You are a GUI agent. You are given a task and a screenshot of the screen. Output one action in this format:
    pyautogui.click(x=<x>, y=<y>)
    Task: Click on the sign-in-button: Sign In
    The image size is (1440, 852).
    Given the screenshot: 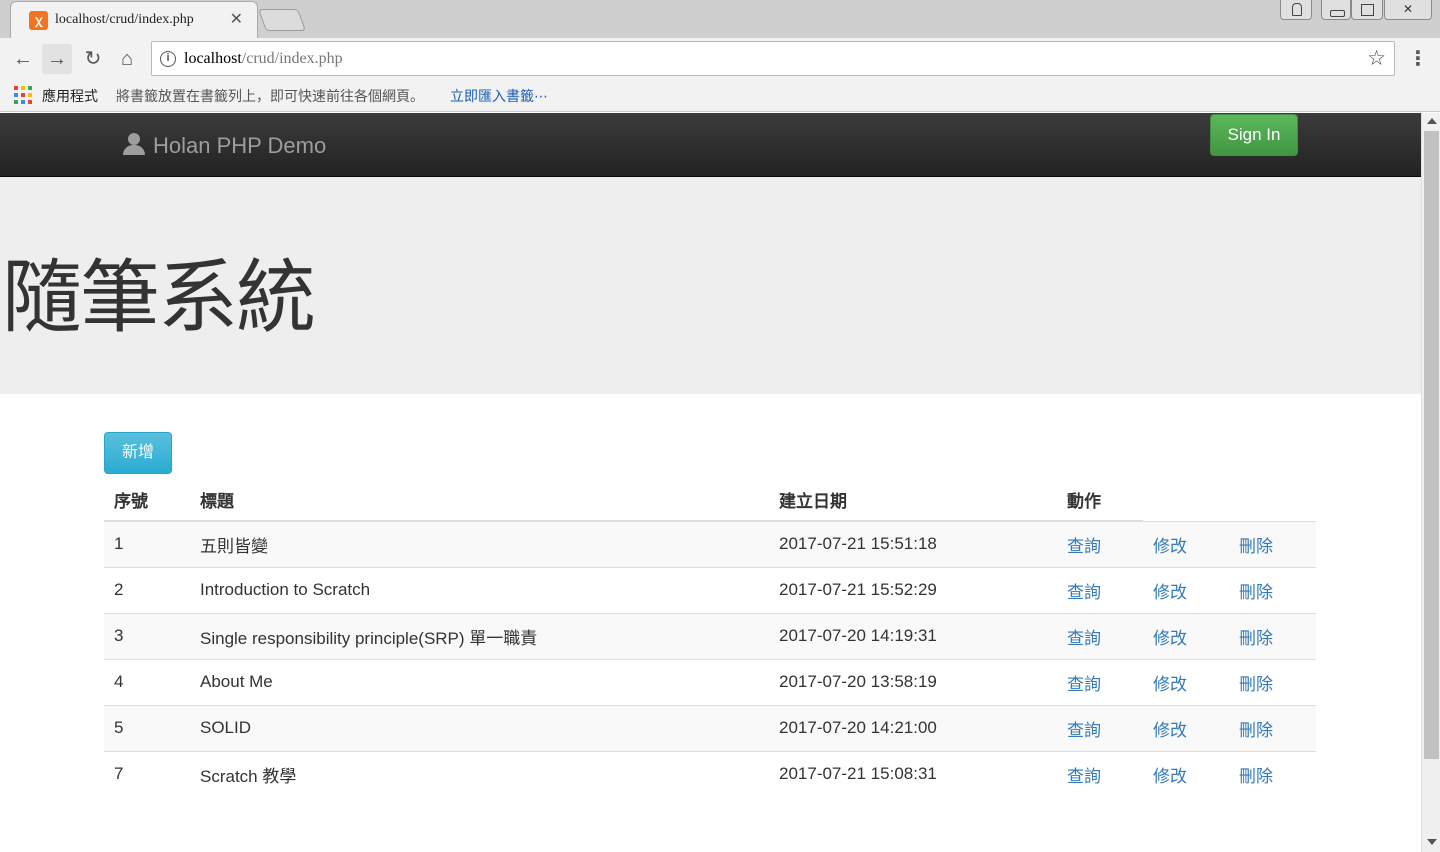 What is the action you would take?
    pyautogui.click(x=1254, y=135)
    